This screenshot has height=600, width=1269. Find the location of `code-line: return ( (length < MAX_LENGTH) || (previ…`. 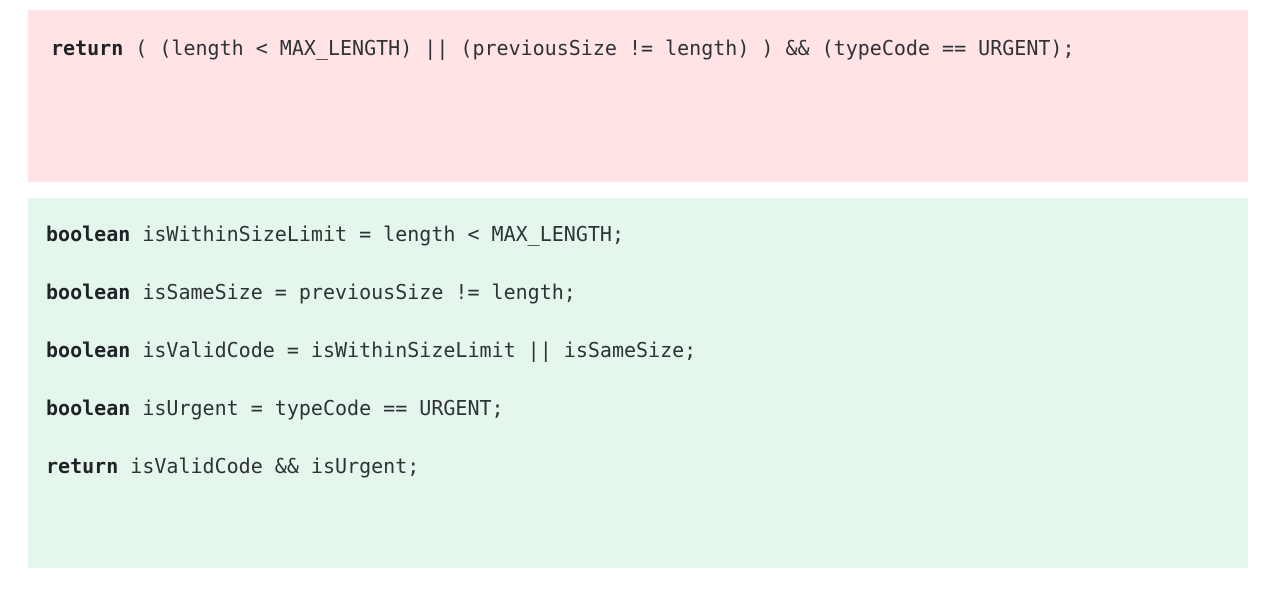

code-line: return ( (length < MAX_LENGTH) || (previ… is located at coordinates (649, 48).